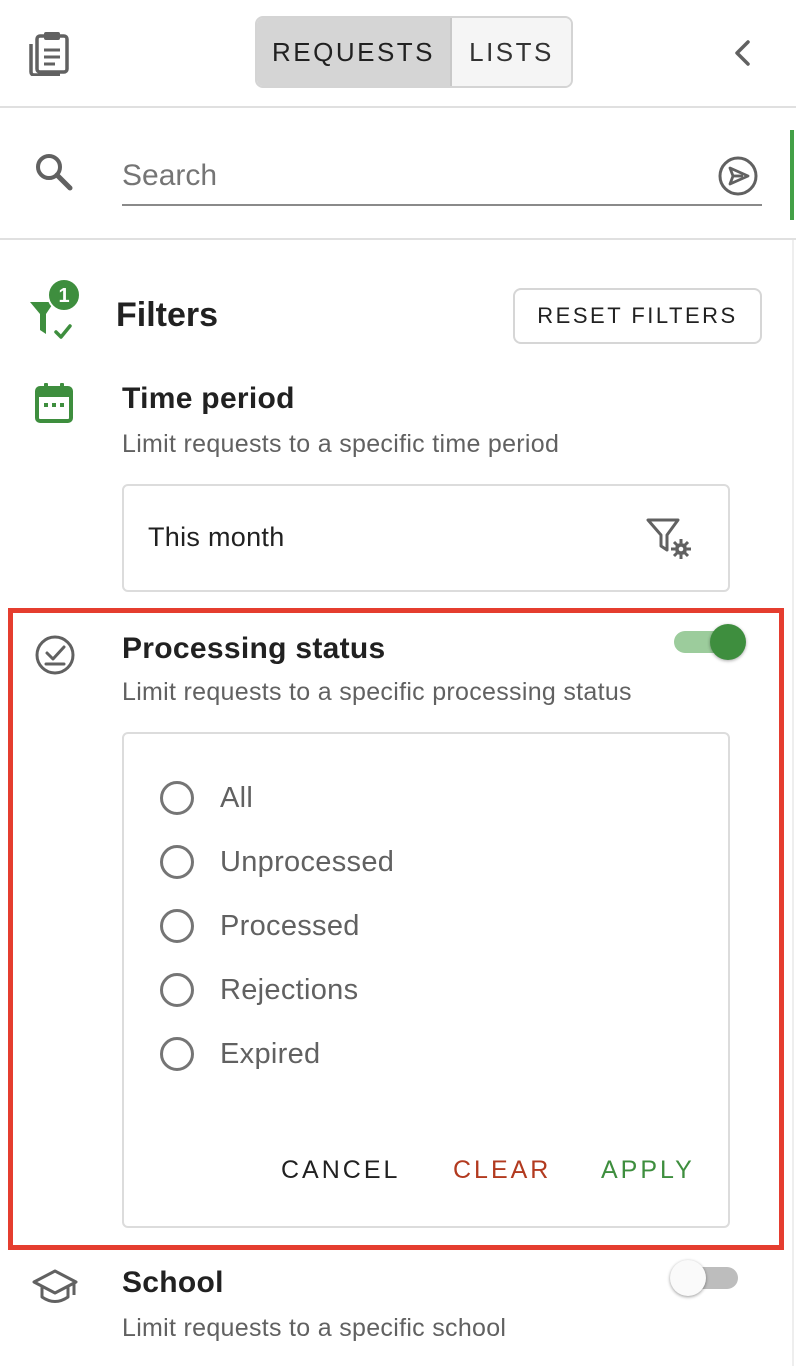 The height and width of the screenshot is (1366, 796). I want to click on filter-count-badge: 1, so click(63, 296).